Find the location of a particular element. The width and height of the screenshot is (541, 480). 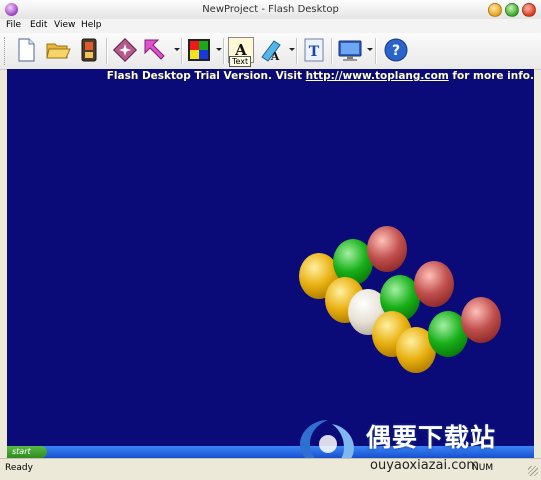

text-frame-icon: T is located at coordinates (314, 50).